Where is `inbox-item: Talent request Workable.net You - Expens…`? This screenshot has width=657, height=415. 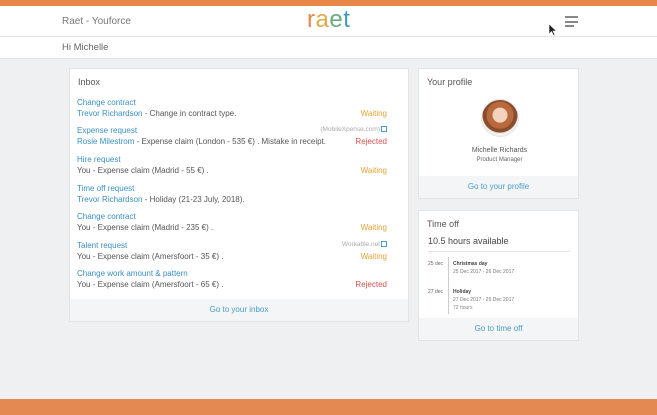
inbox-item: Talent request Workable.net You - Expens… is located at coordinates (238, 253).